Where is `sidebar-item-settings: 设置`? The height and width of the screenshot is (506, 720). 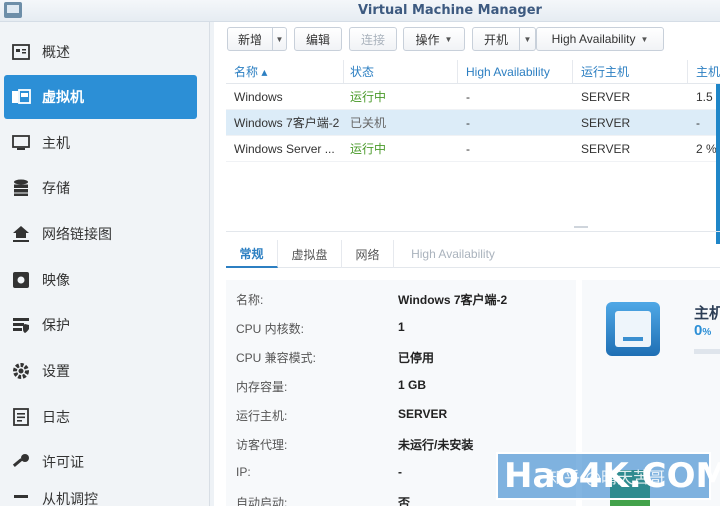 sidebar-item-settings: 设置 is located at coordinates (100, 371).